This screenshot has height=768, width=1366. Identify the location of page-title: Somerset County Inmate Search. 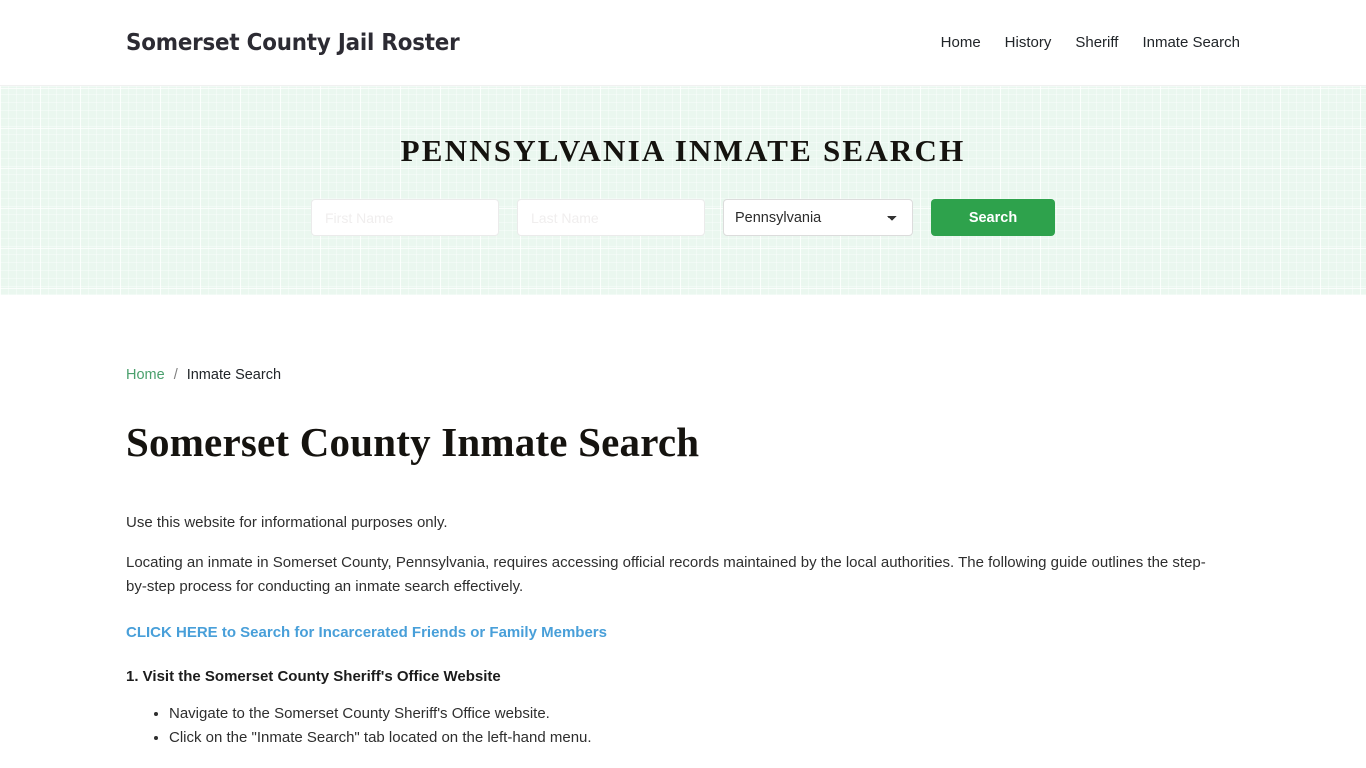
(413, 442).